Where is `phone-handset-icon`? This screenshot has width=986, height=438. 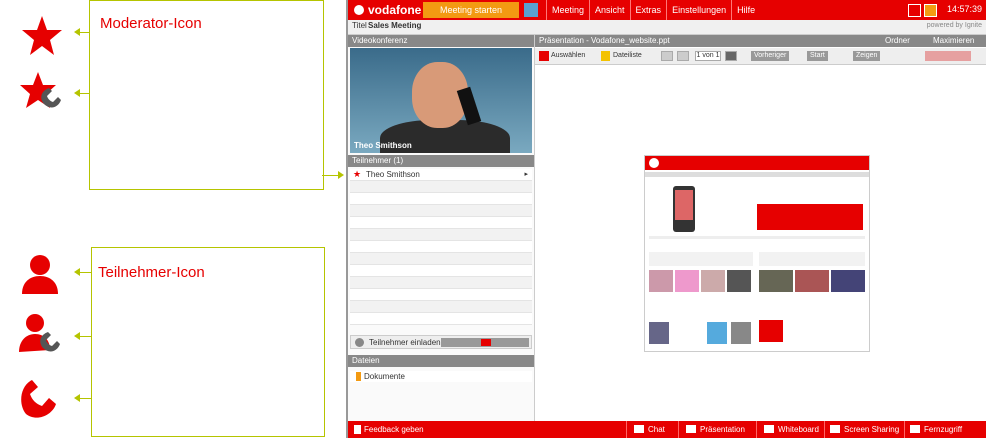 phone-handset-icon is located at coordinates (40, 398).